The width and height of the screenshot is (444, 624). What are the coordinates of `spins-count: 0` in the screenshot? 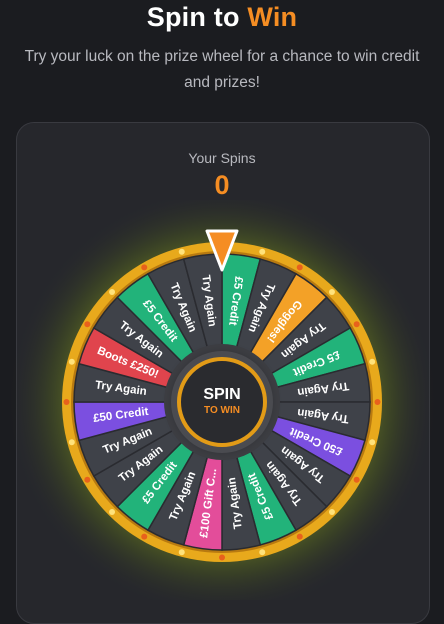 It's located at (222, 185).